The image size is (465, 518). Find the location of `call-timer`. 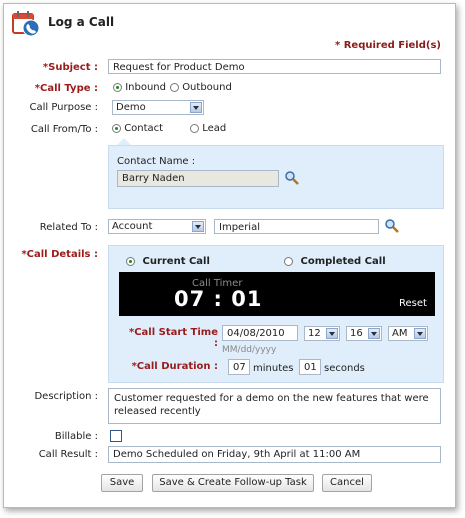

call-timer is located at coordinates (277, 294).